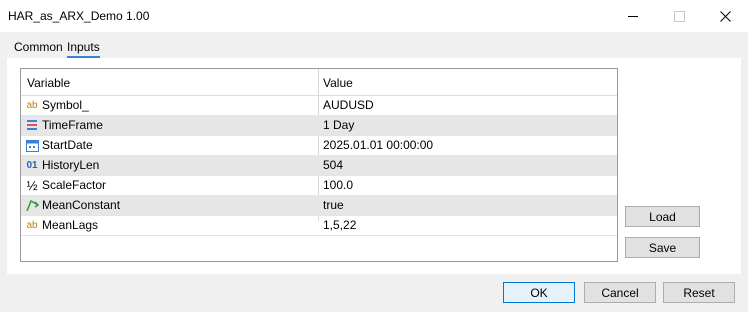  I want to click on row-value: 2025.01.01 00:00:00, so click(378, 145).